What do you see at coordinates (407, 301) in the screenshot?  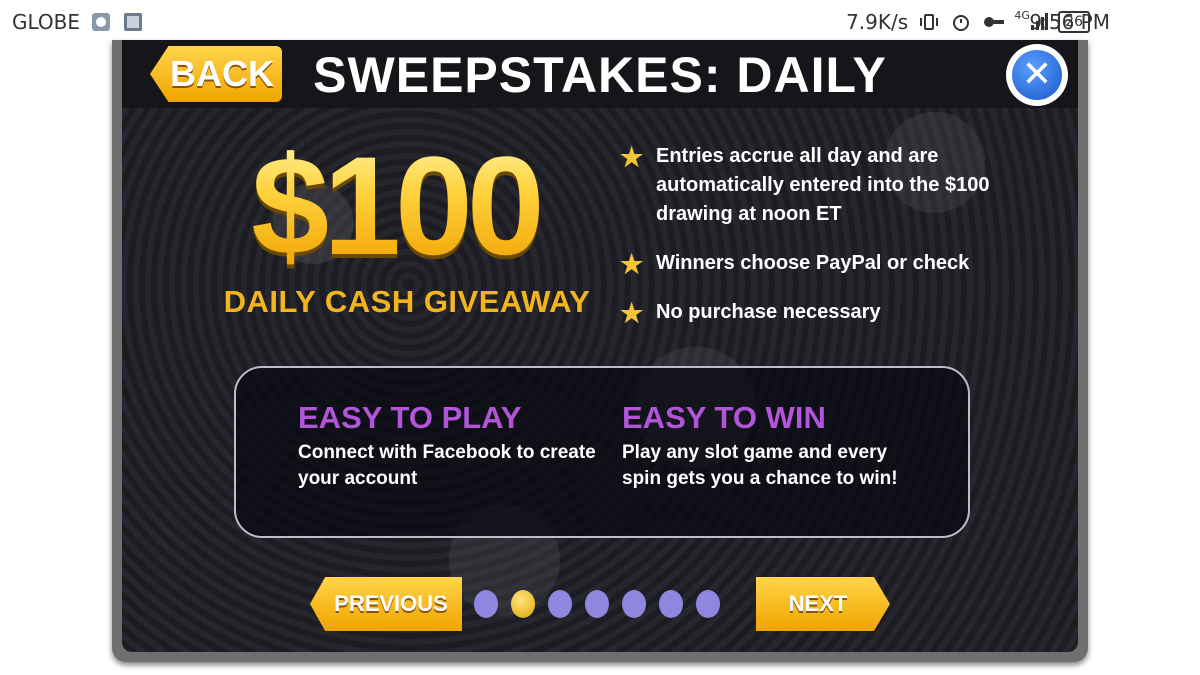 I see `prize-subtitle: DAILY CASH GIVEAWAY` at bounding box center [407, 301].